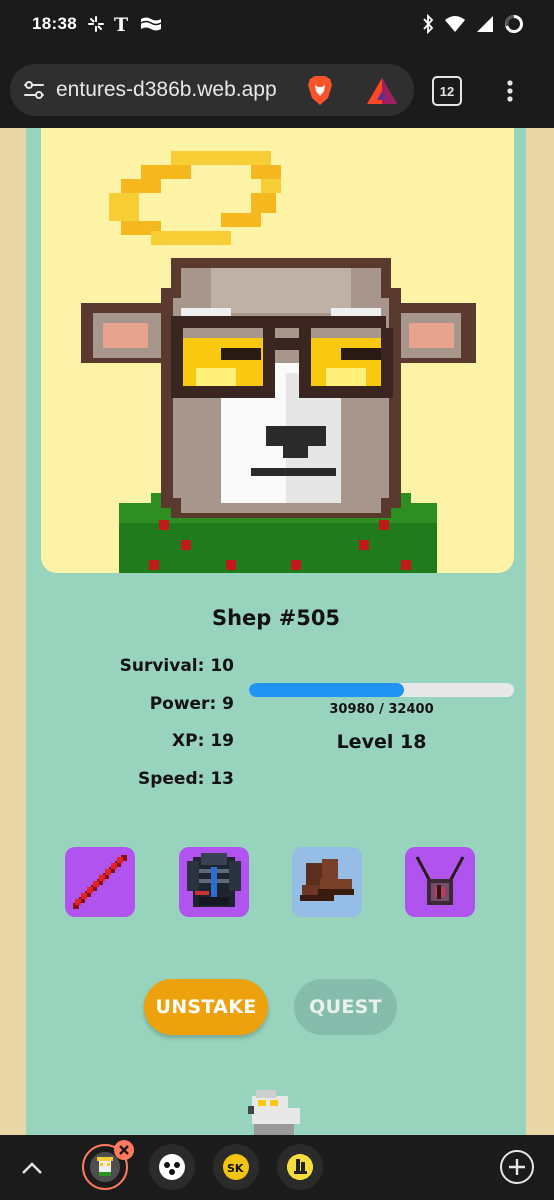 This screenshot has width=554, height=1200. I want to click on bluetooth-icon, so click(428, 24).